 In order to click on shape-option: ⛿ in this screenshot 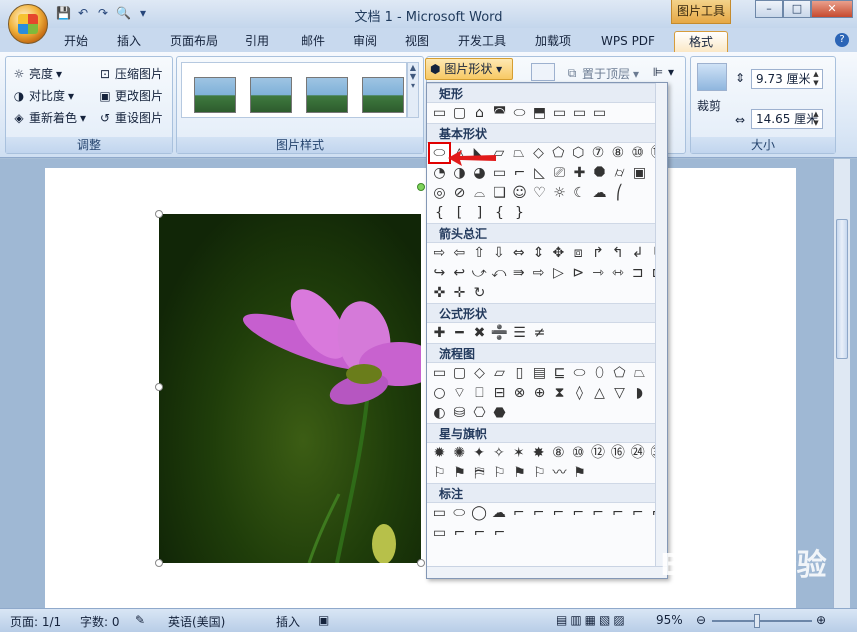, I will do `click(479, 473)`.